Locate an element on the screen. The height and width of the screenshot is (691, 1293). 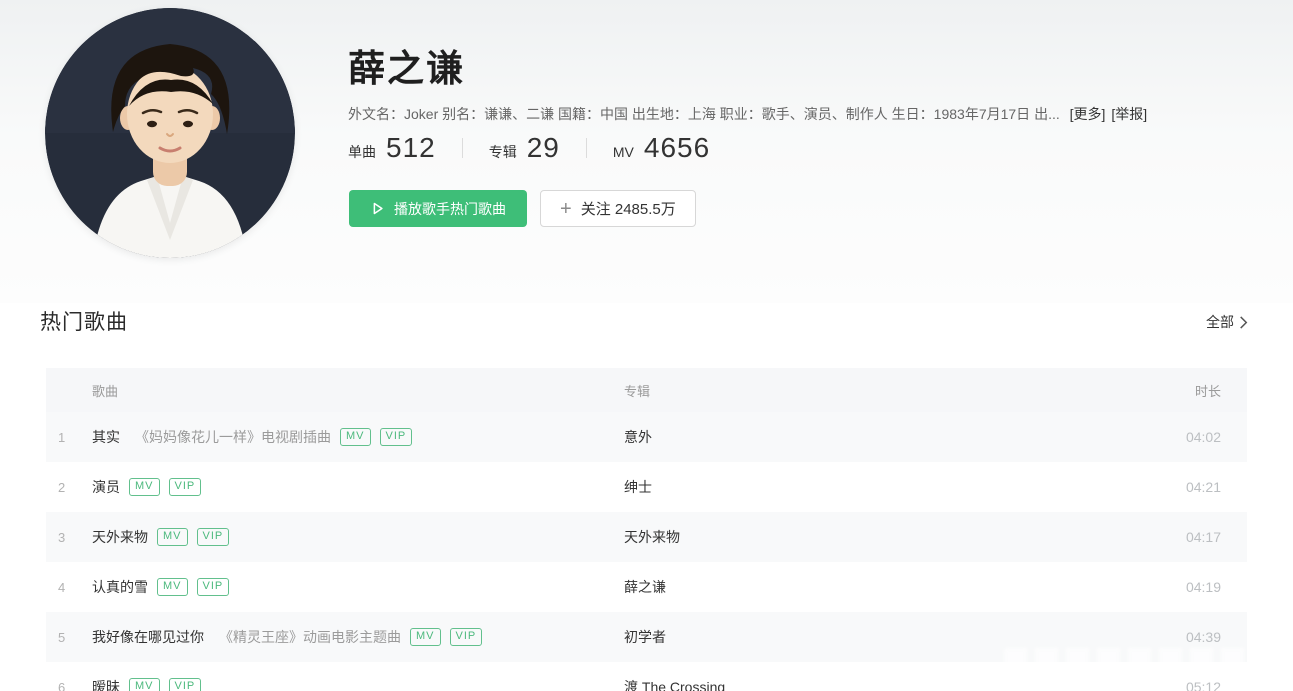
song-cell: 演员 MV VIP is located at coordinates (358, 487).